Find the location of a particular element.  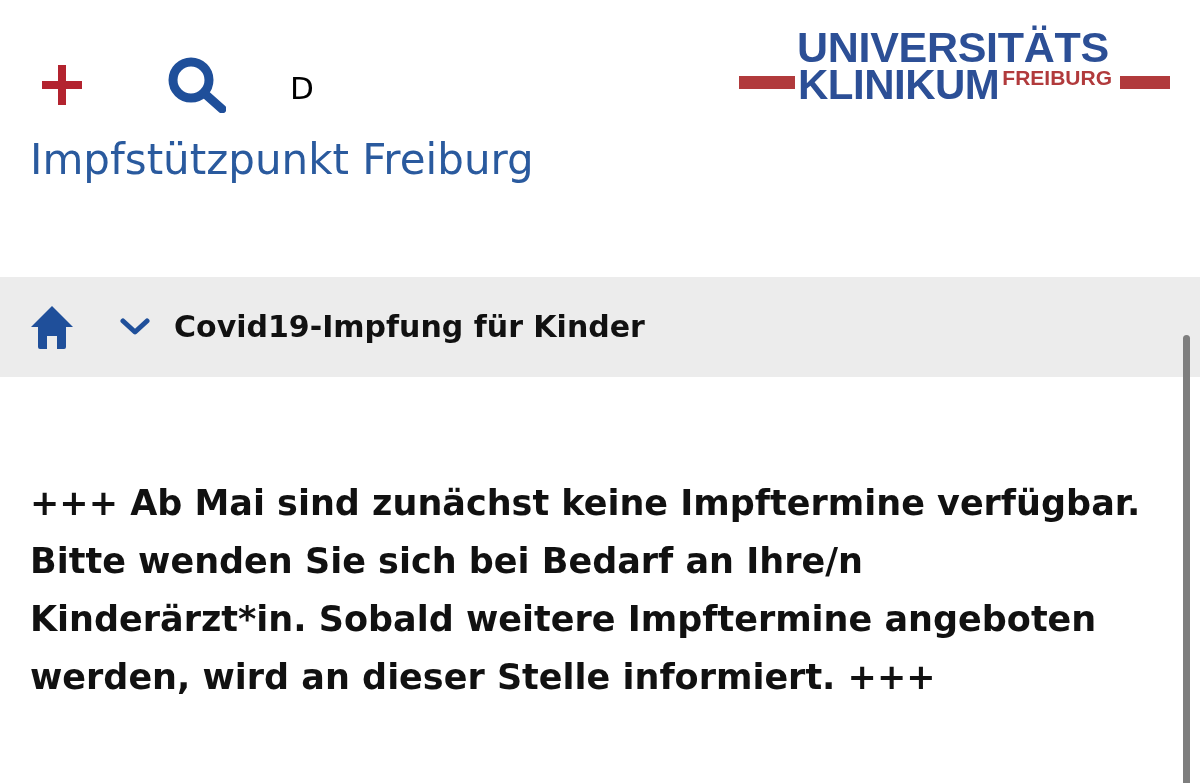

scrollbar-thumb is located at coordinates (1186, 559).